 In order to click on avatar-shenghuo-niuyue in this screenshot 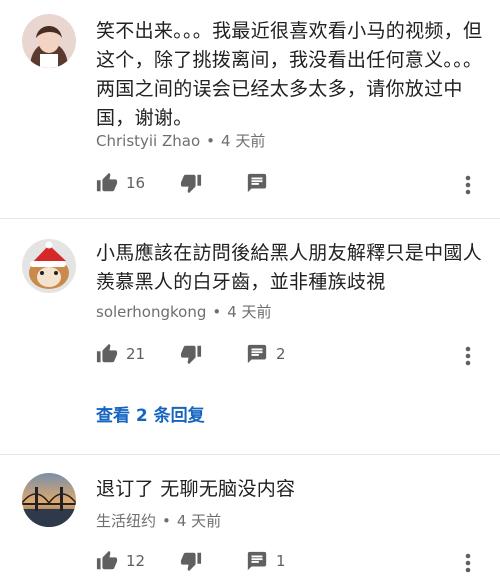, I will do `click(49, 500)`.